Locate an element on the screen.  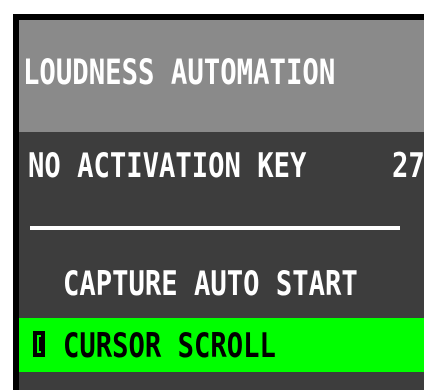
page-title: LOUDNESS AUTOMATION is located at coordinates (179, 73).